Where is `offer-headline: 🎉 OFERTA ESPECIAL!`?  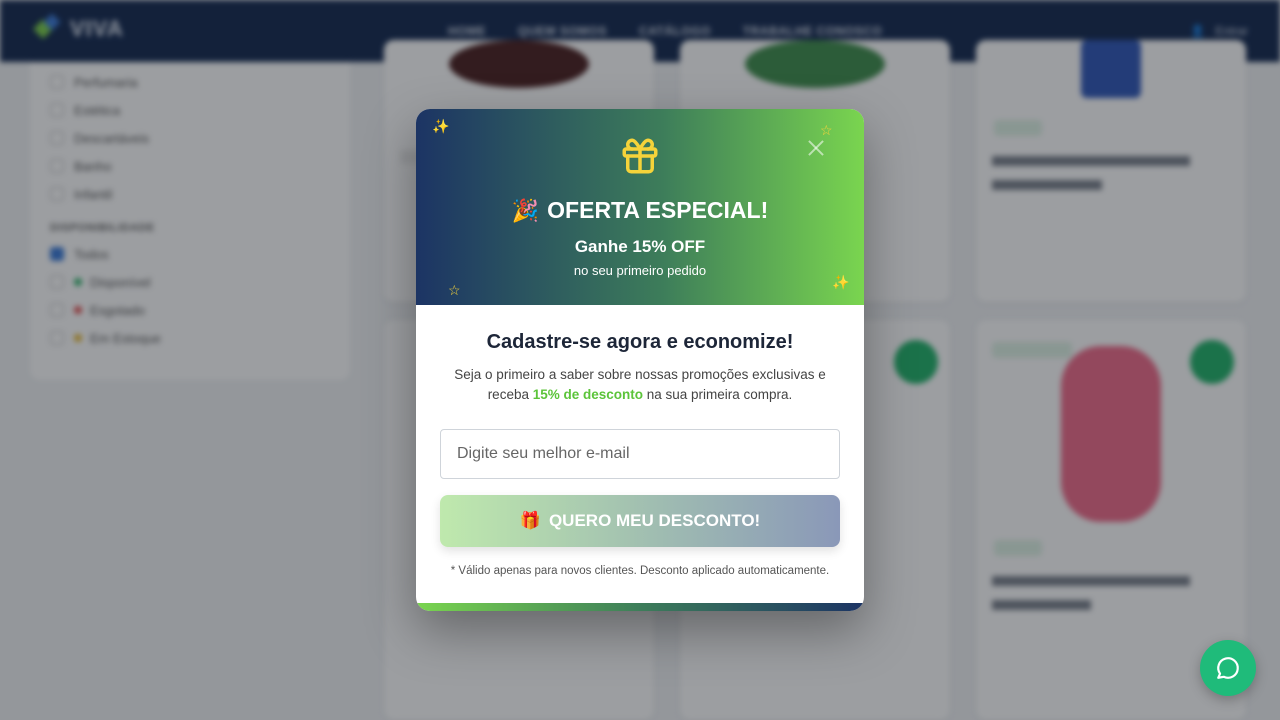 offer-headline: 🎉 OFERTA ESPECIAL! is located at coordinates (640, 210).